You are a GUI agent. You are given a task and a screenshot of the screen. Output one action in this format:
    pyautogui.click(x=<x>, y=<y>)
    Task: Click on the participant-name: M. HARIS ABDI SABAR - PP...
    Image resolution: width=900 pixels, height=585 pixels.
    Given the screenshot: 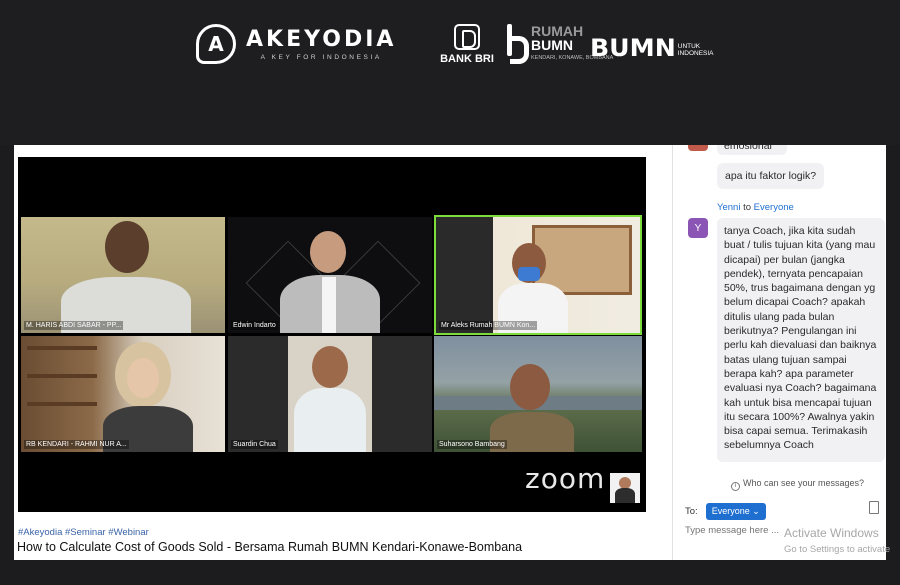 What is the action you would take?
    pyautogui.click(x=74, y=325)
    